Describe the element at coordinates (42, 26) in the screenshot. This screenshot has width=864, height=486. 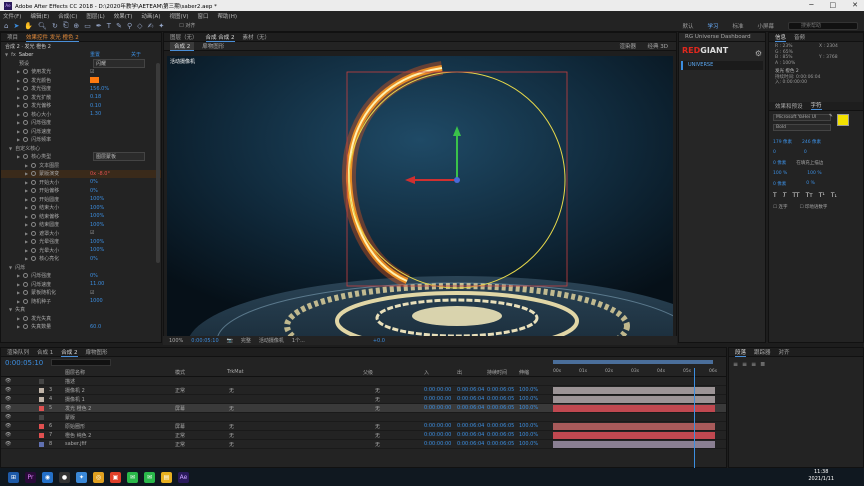
I see `zoom-tool-icon: 🔍︎` at that location.